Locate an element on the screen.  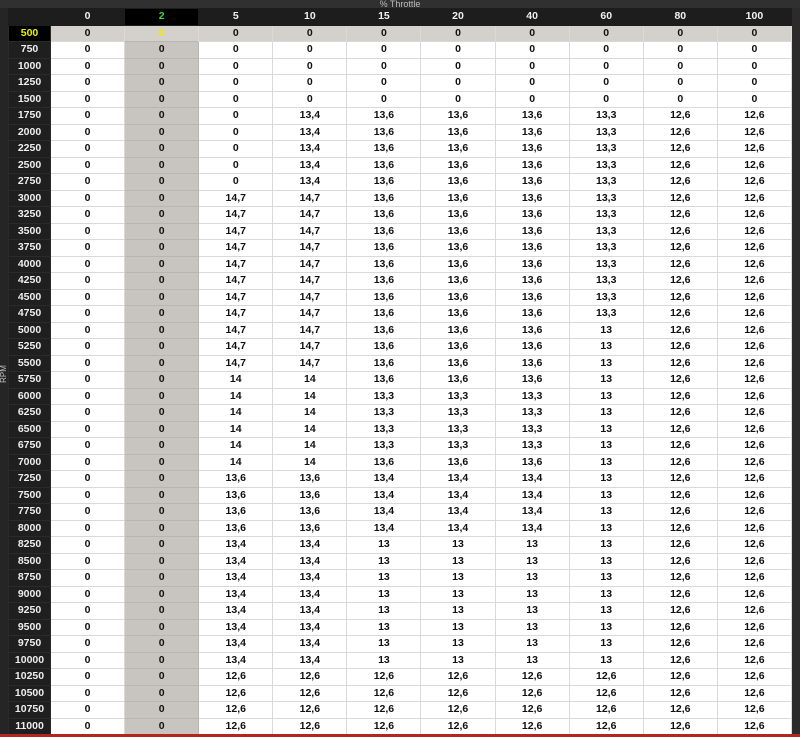
row-header: 7500 is located at coordinates (29, 495).